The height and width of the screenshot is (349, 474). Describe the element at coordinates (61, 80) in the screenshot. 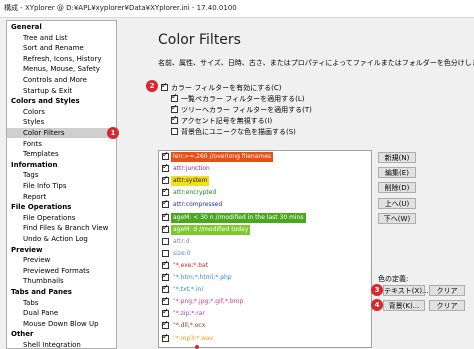

I see `sidebar-item: Controls and More` at that location.